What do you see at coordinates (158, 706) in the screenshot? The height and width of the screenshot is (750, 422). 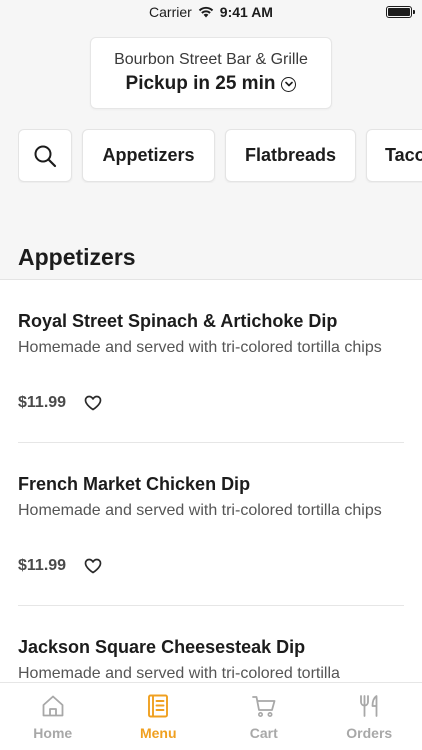 I see `menu-book-icon` at bounding box center [158, 706].